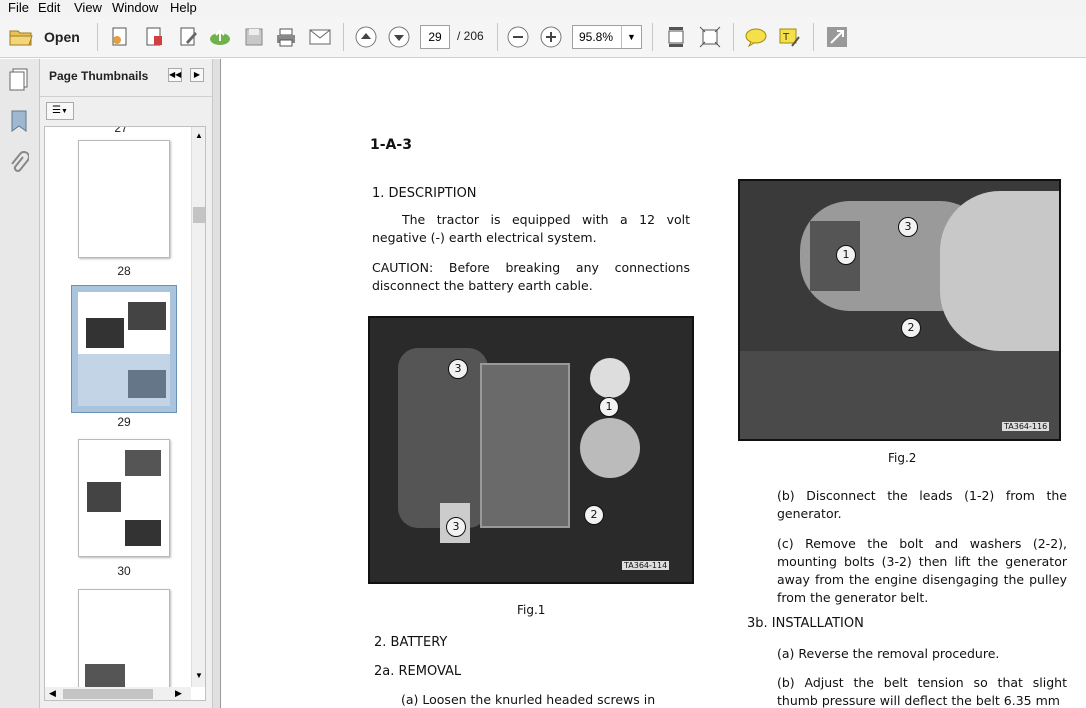 Image resolution: width=1086 pixels, height=708 pixels. I want to click on section-id: 1-A-3, so click(391, 145).